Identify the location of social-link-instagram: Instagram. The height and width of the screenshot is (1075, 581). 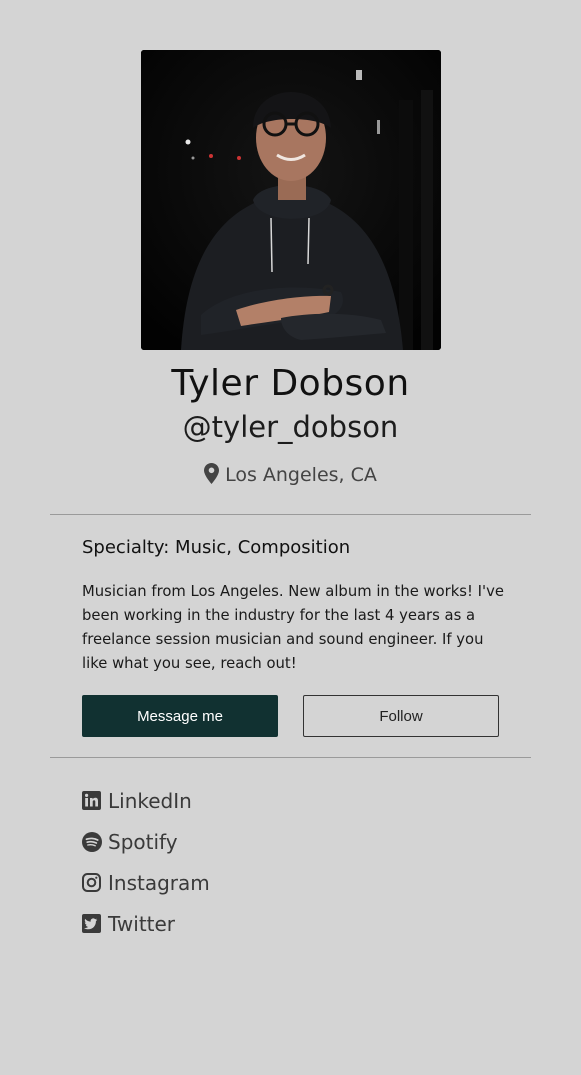
(146, 882).